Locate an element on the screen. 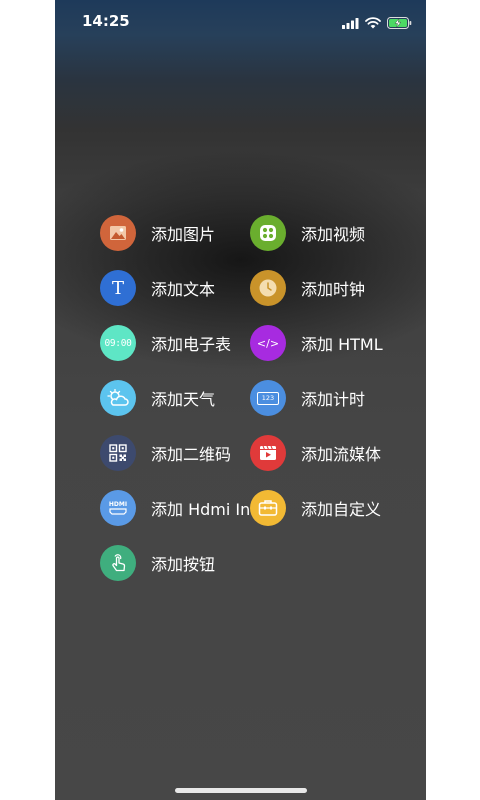 The width and height of the screenshot is (480, 800). add-digital-clock-label: 添加电子表 is located at coordinates (191, 344).